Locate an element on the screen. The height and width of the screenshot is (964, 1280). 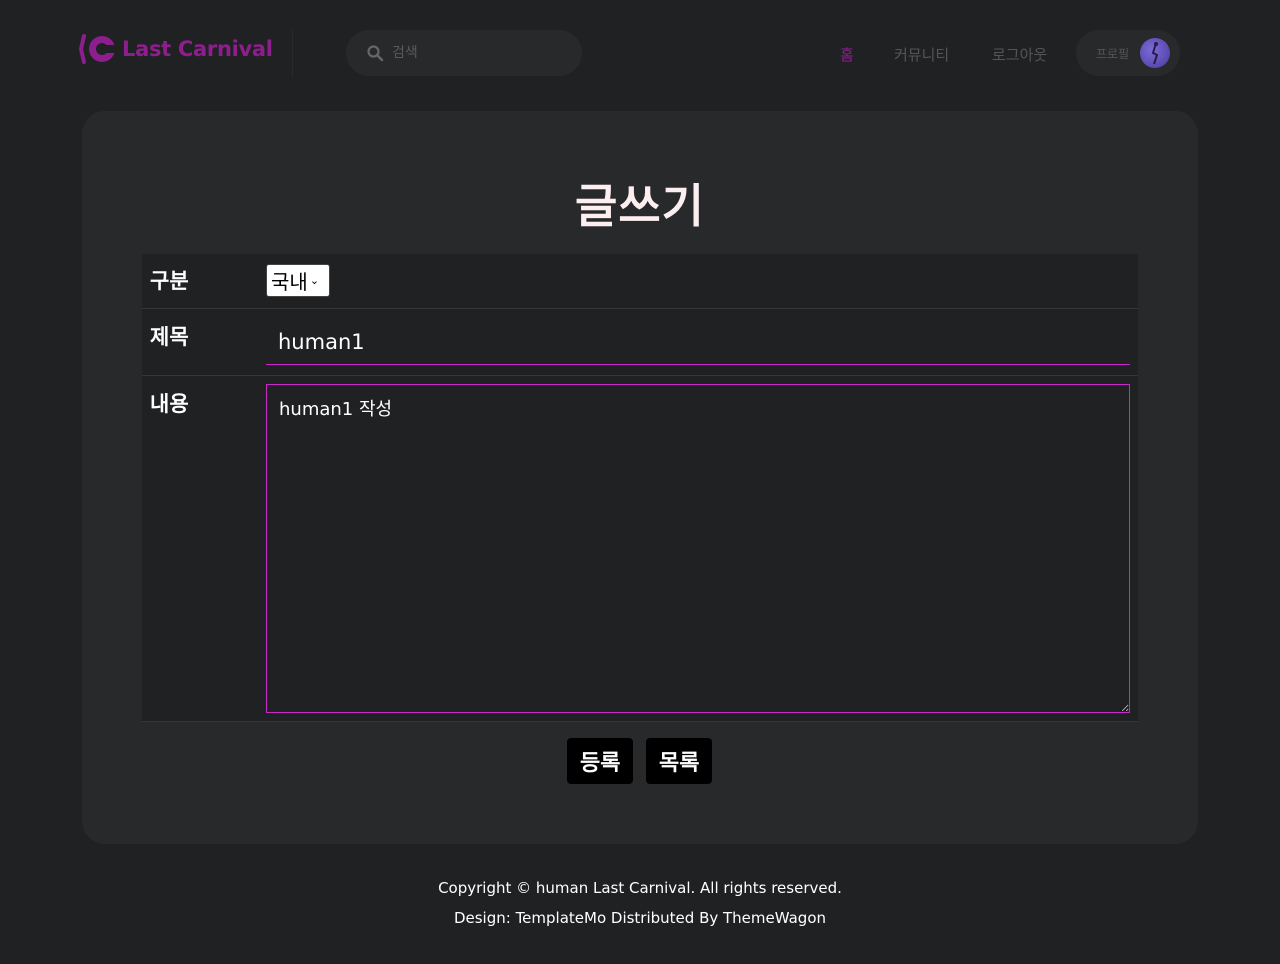
nav-community: 커뮤니티 is located at coordinates (921, 54).